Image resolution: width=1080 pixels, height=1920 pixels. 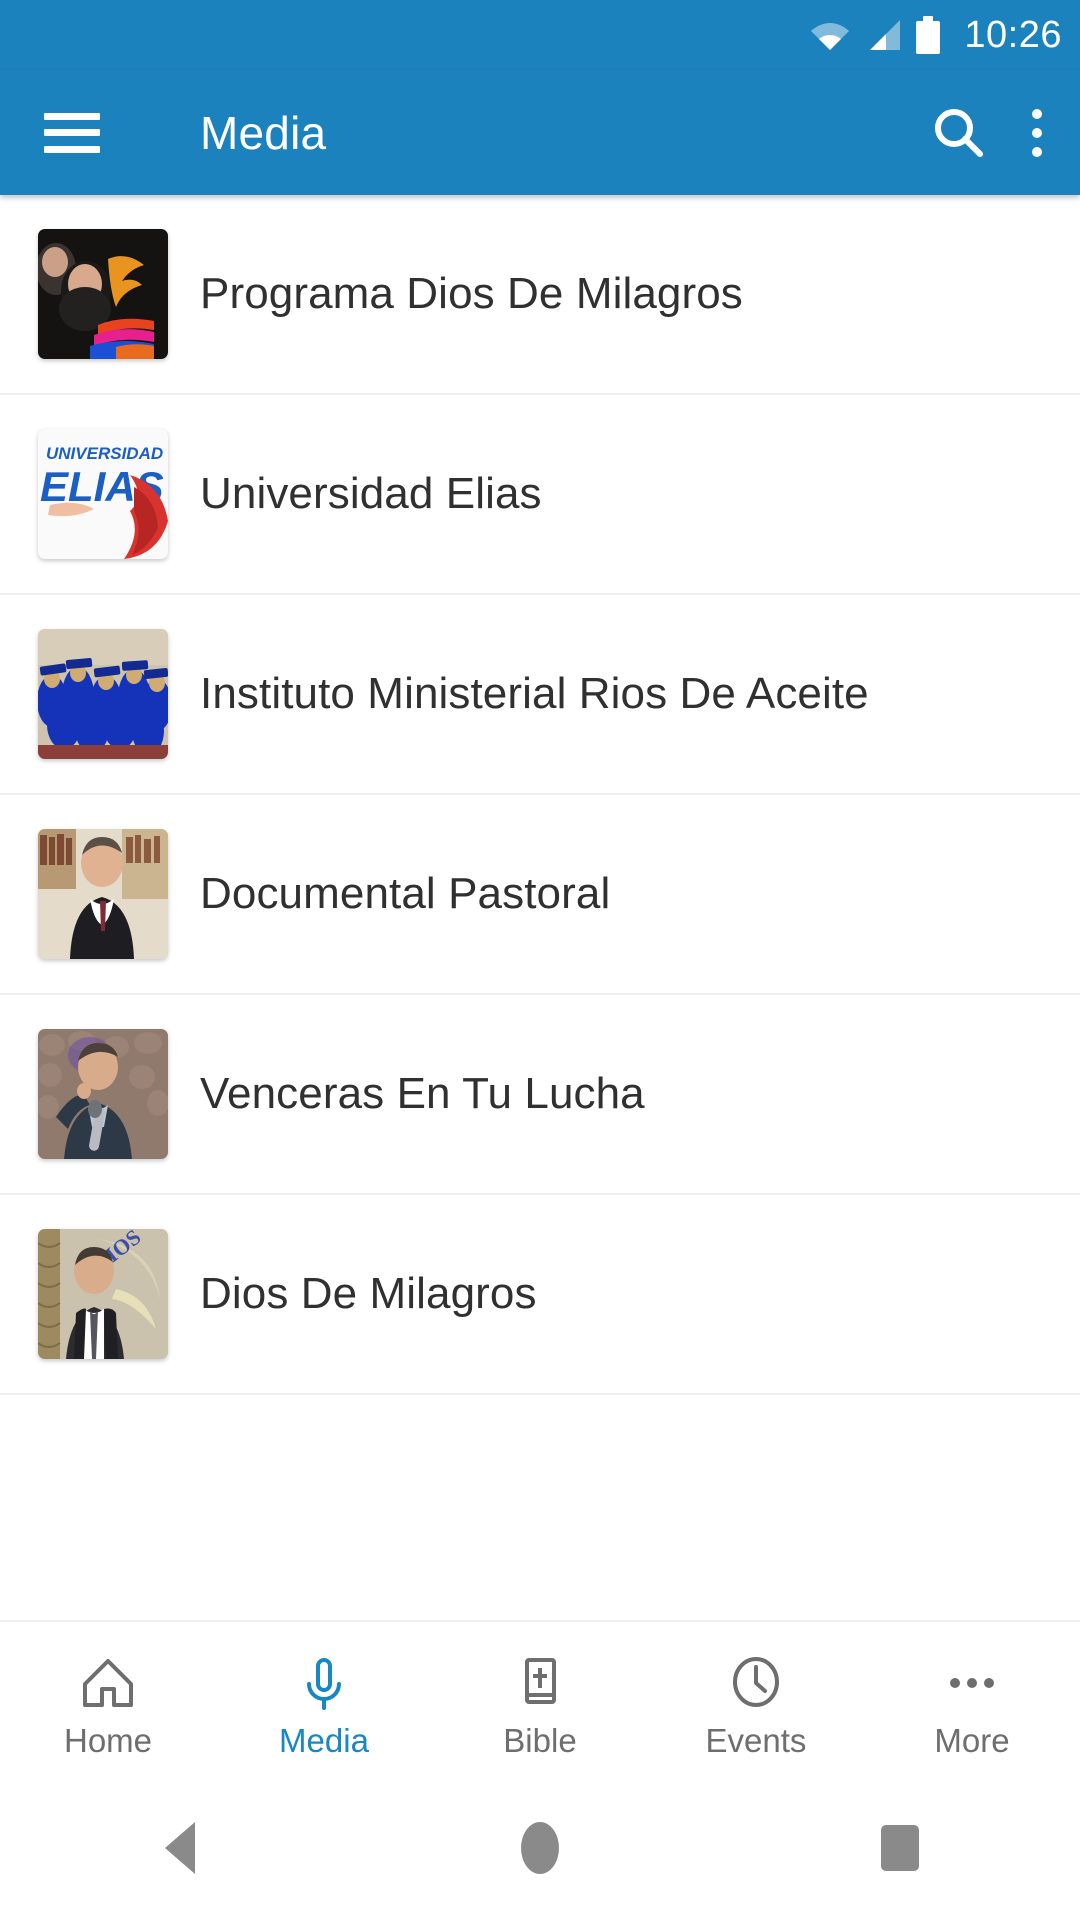 What do you see at coordinates (103, 1294) in the screenshot?
I see `speaker-at-podium-thumbnail: RIOS` at bounding box center [103, 1294].